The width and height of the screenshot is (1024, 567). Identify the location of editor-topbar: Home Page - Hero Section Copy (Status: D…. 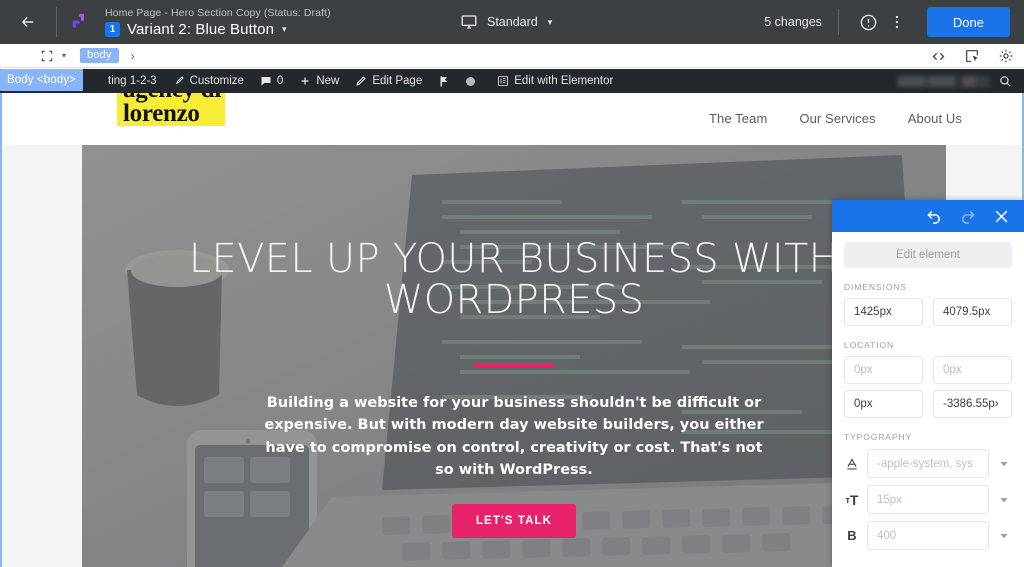
(512, 22).